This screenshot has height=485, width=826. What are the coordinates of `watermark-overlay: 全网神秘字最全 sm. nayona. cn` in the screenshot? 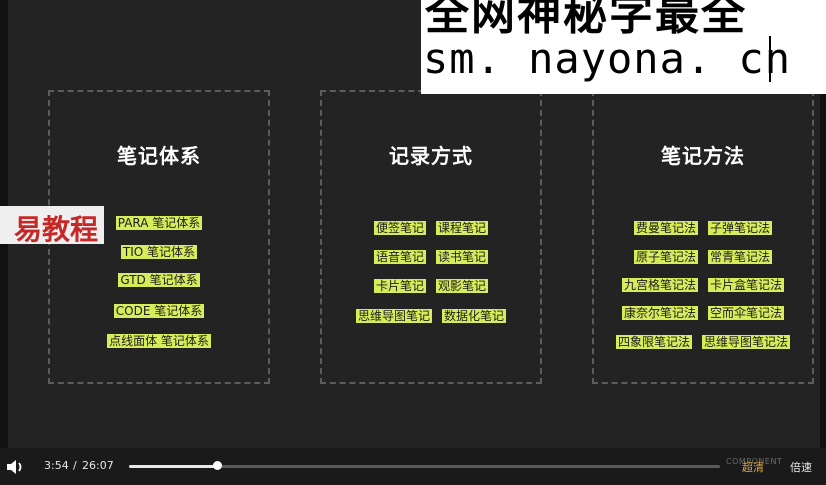 It's located at (623, 47).